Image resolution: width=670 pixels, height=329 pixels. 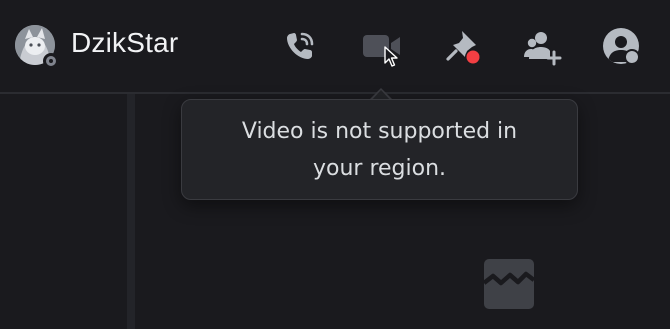 What do you see at coordinates (543, 49) in the screenshot?
I see `add-user-icon` at bounding box center [543, 49].